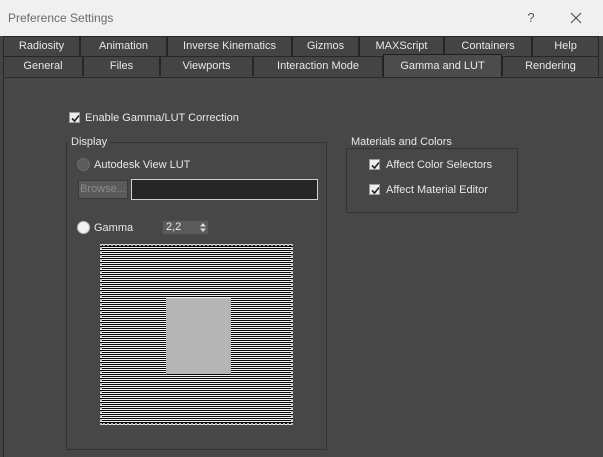 Image resolution: width=603 pixels, height=457 pixels. Describe the element at coordinates (114, 228) in the screenshot. I see `gamma-label: Gamma` at that location.